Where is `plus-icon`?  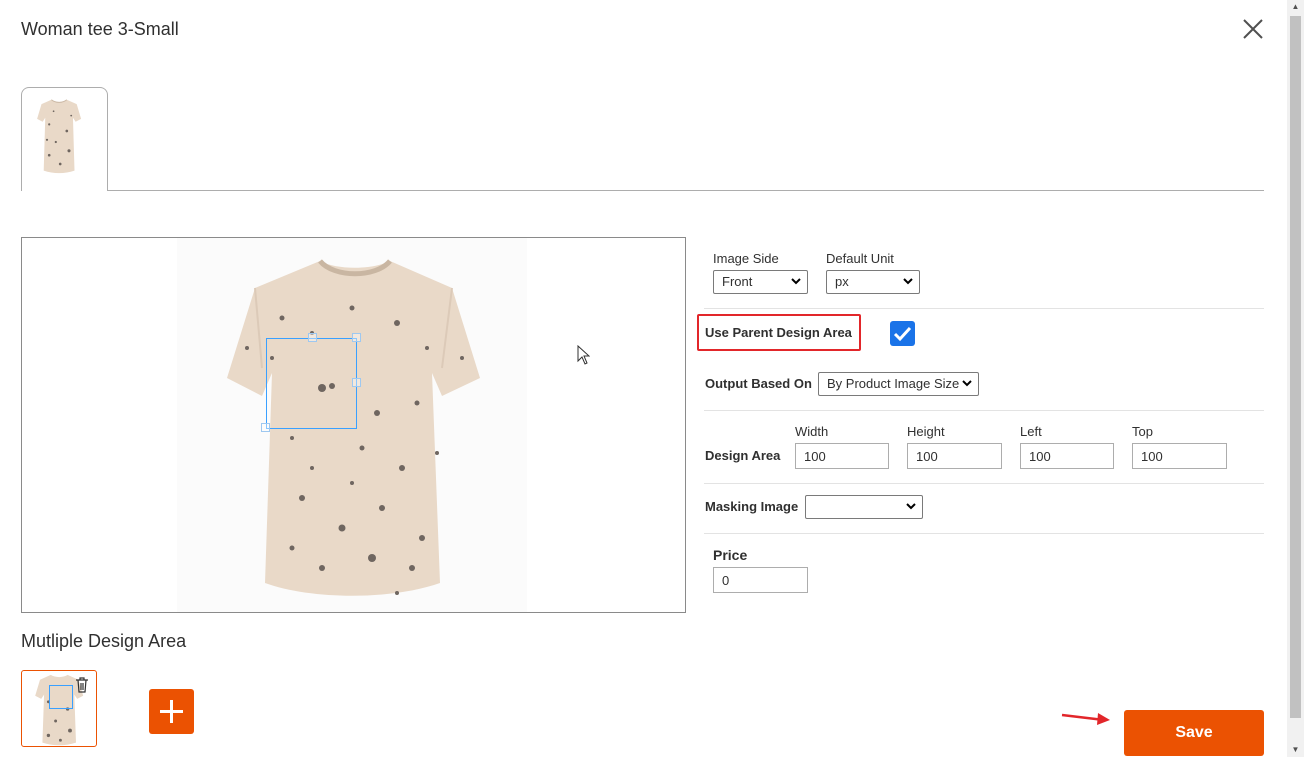 plus-icon is located at coordinates (171, 711).